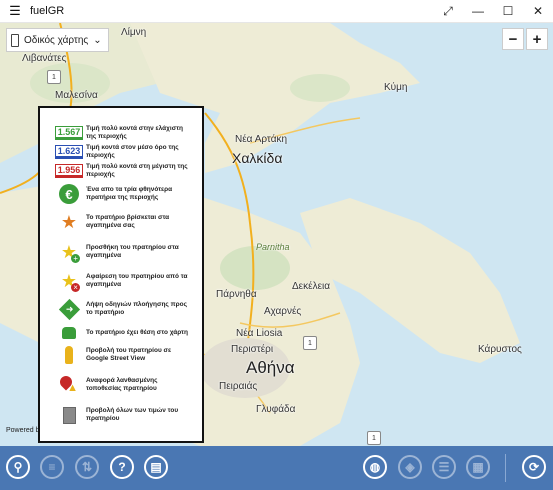 This screenshot has height=490, width=553. Describe the element at coordinates (69, 309) in the screenshot. I see `directions-icon: ➜` at that location.